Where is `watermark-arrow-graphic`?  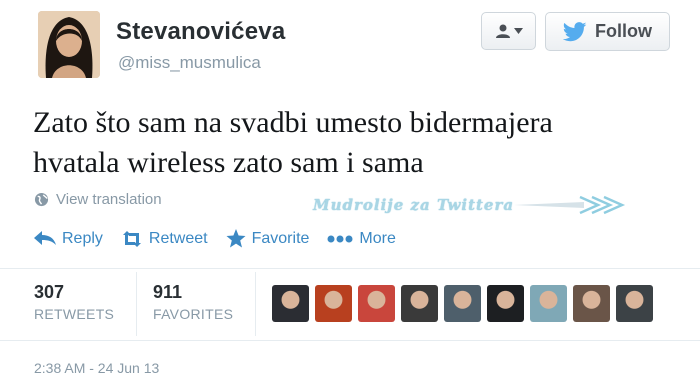
watermark-arrow-graphic is located at coordinates (570, 205).